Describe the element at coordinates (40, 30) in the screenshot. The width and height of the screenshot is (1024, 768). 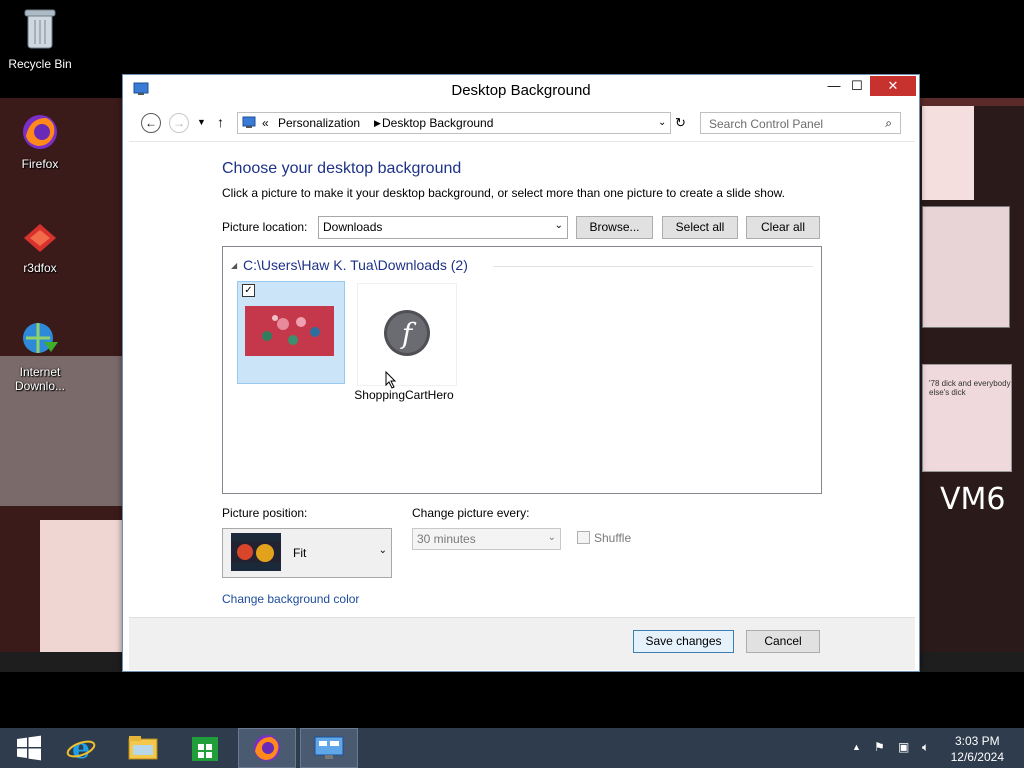
I see `recycle-bin-icon` at that location.